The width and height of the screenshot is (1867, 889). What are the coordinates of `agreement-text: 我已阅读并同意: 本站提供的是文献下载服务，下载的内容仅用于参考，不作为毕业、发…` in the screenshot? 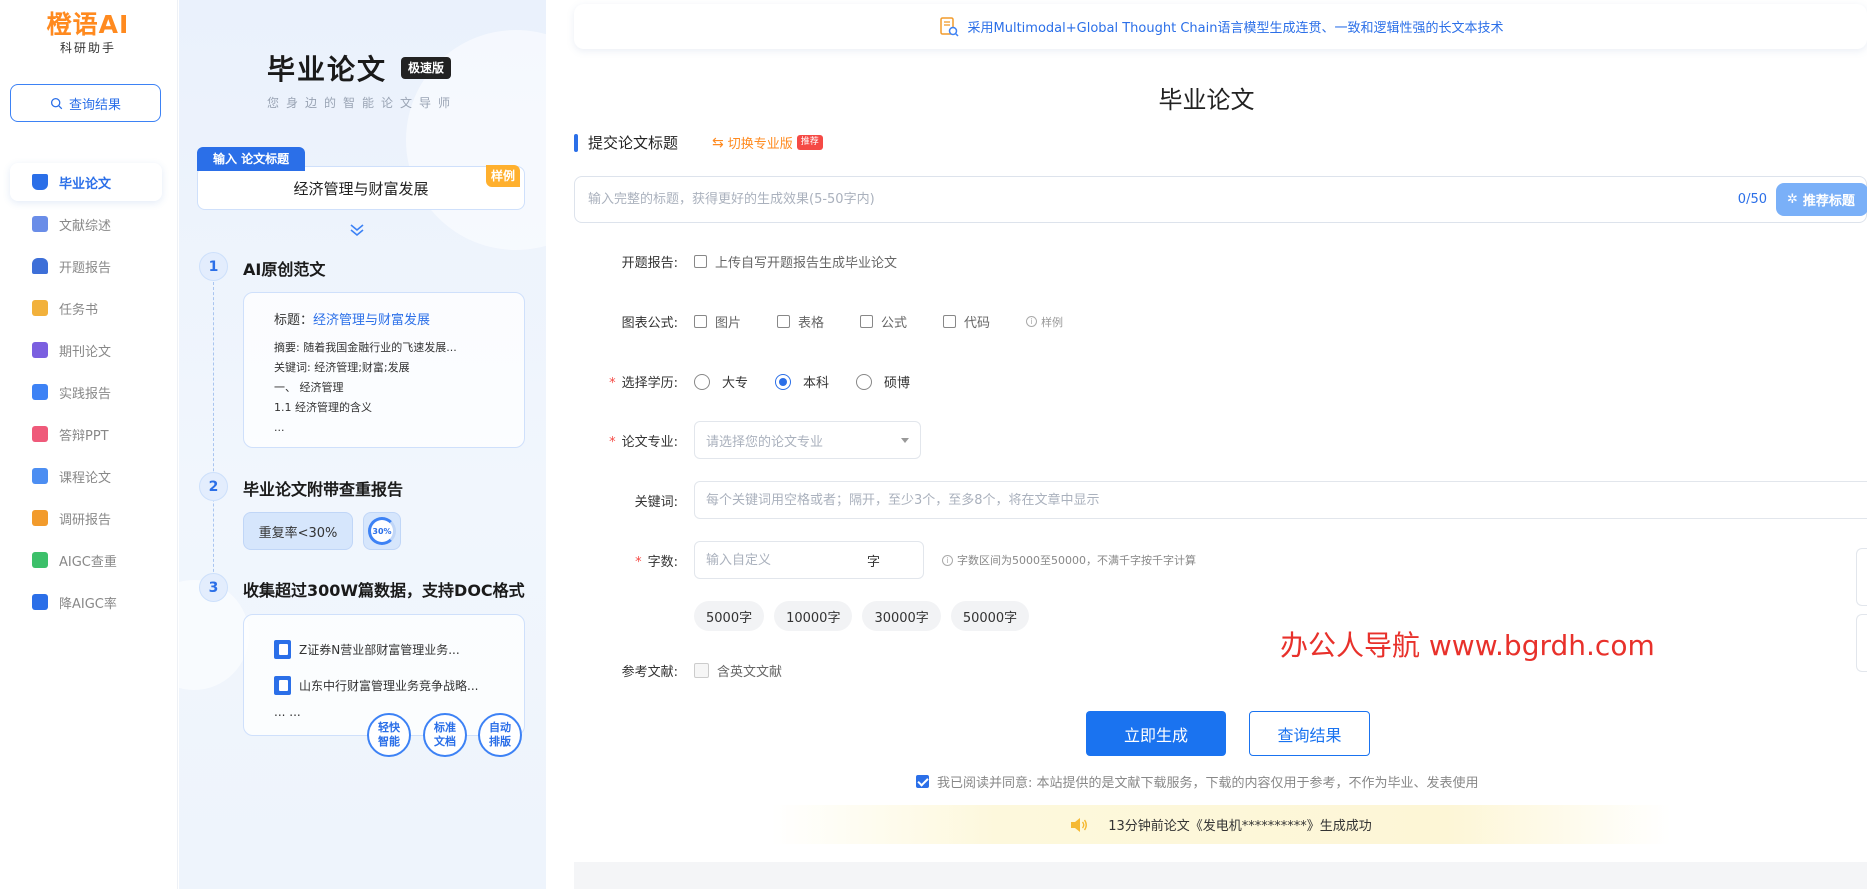 It's located at (1208, 783).